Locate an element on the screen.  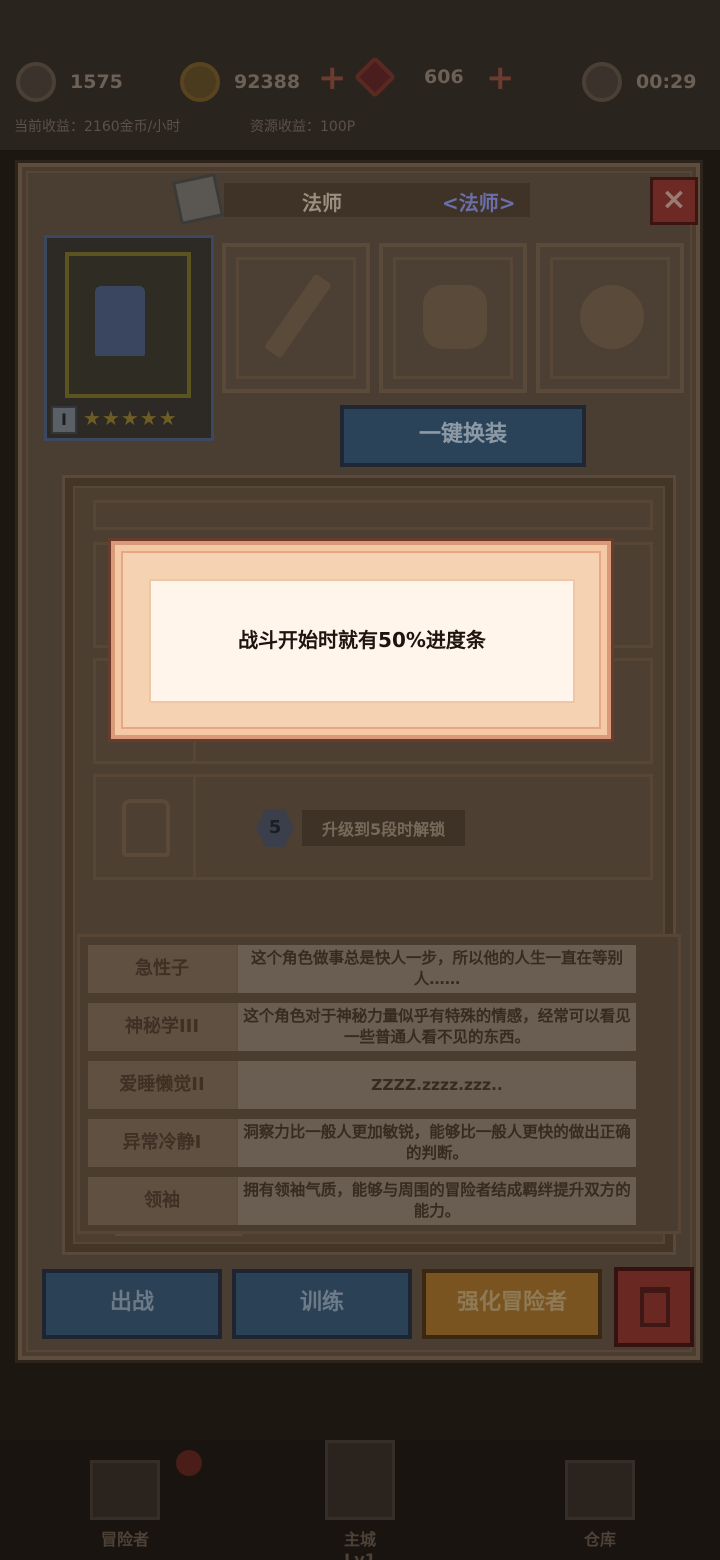
robe-icon is located at coordinates (455, 317).